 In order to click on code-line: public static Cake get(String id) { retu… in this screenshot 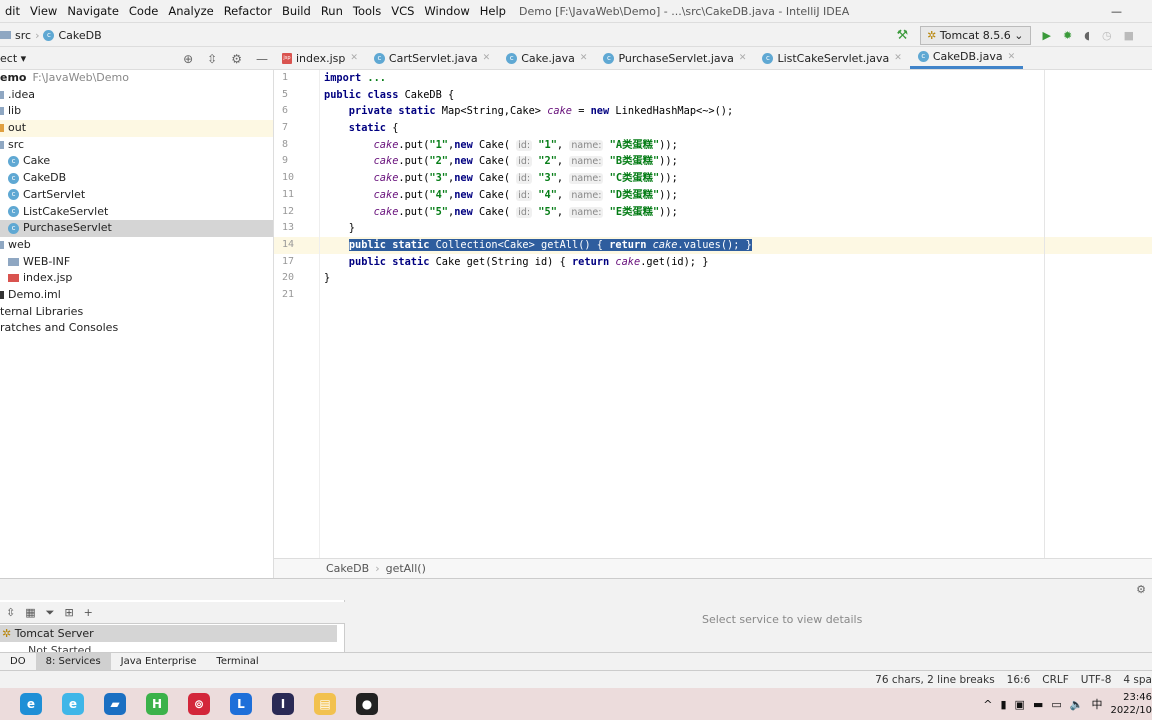, I will do `click(736, 262)`.